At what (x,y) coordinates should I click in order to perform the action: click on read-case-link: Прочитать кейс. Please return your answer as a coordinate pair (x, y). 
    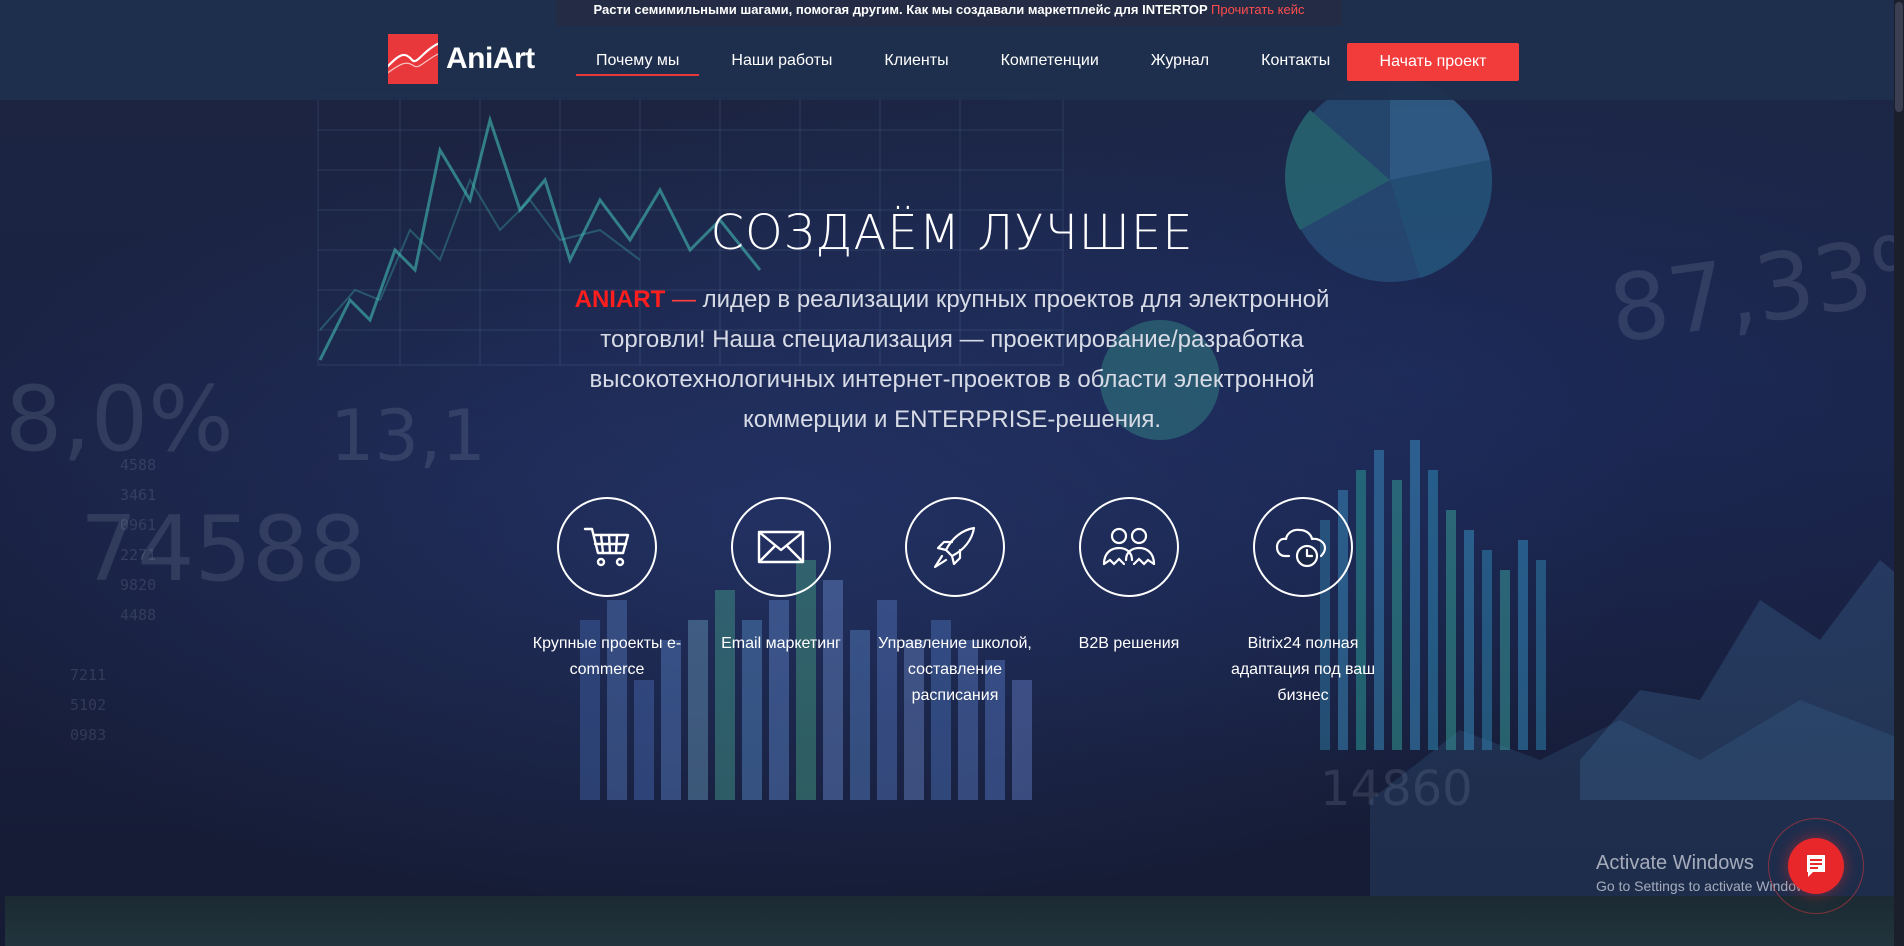
    Looking at the image, I should click on (1257, 9).